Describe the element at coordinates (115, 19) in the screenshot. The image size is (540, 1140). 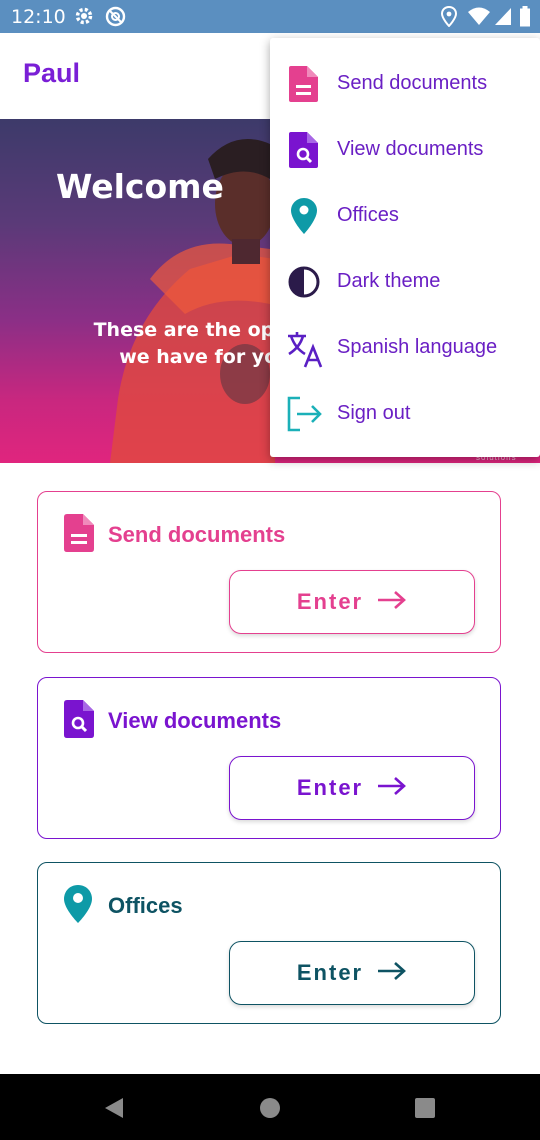
I see `sync-blocked-icon` at that location.